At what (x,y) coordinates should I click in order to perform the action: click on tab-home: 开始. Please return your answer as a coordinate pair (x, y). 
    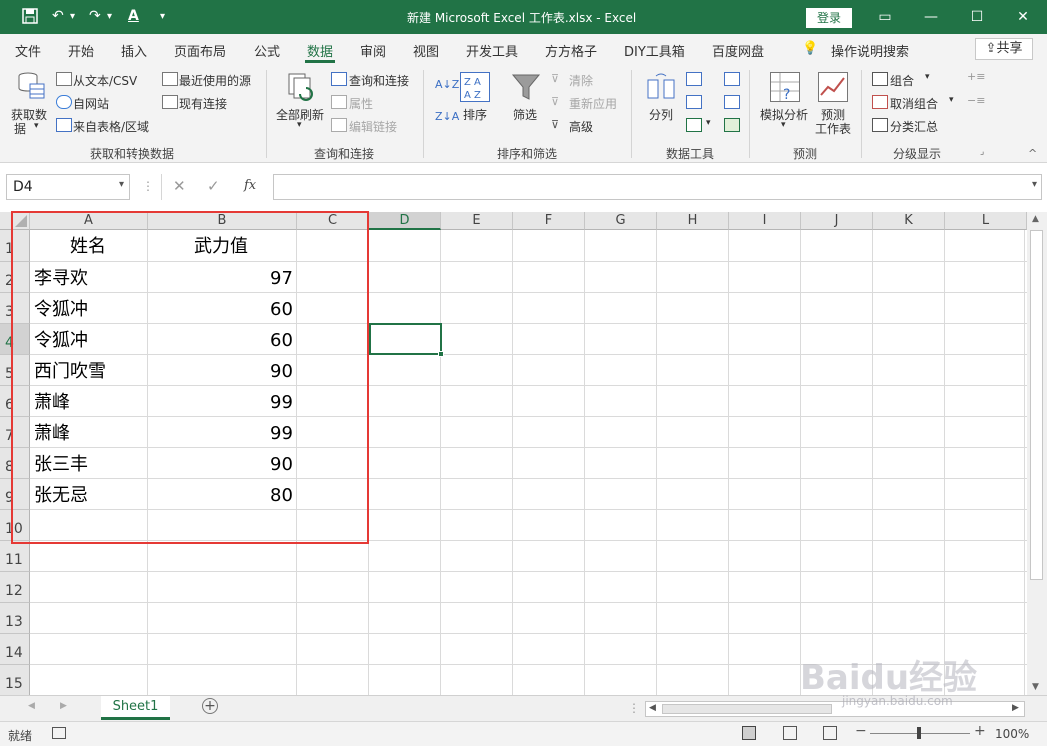
    Looking at the image, I should click on (81, 50).